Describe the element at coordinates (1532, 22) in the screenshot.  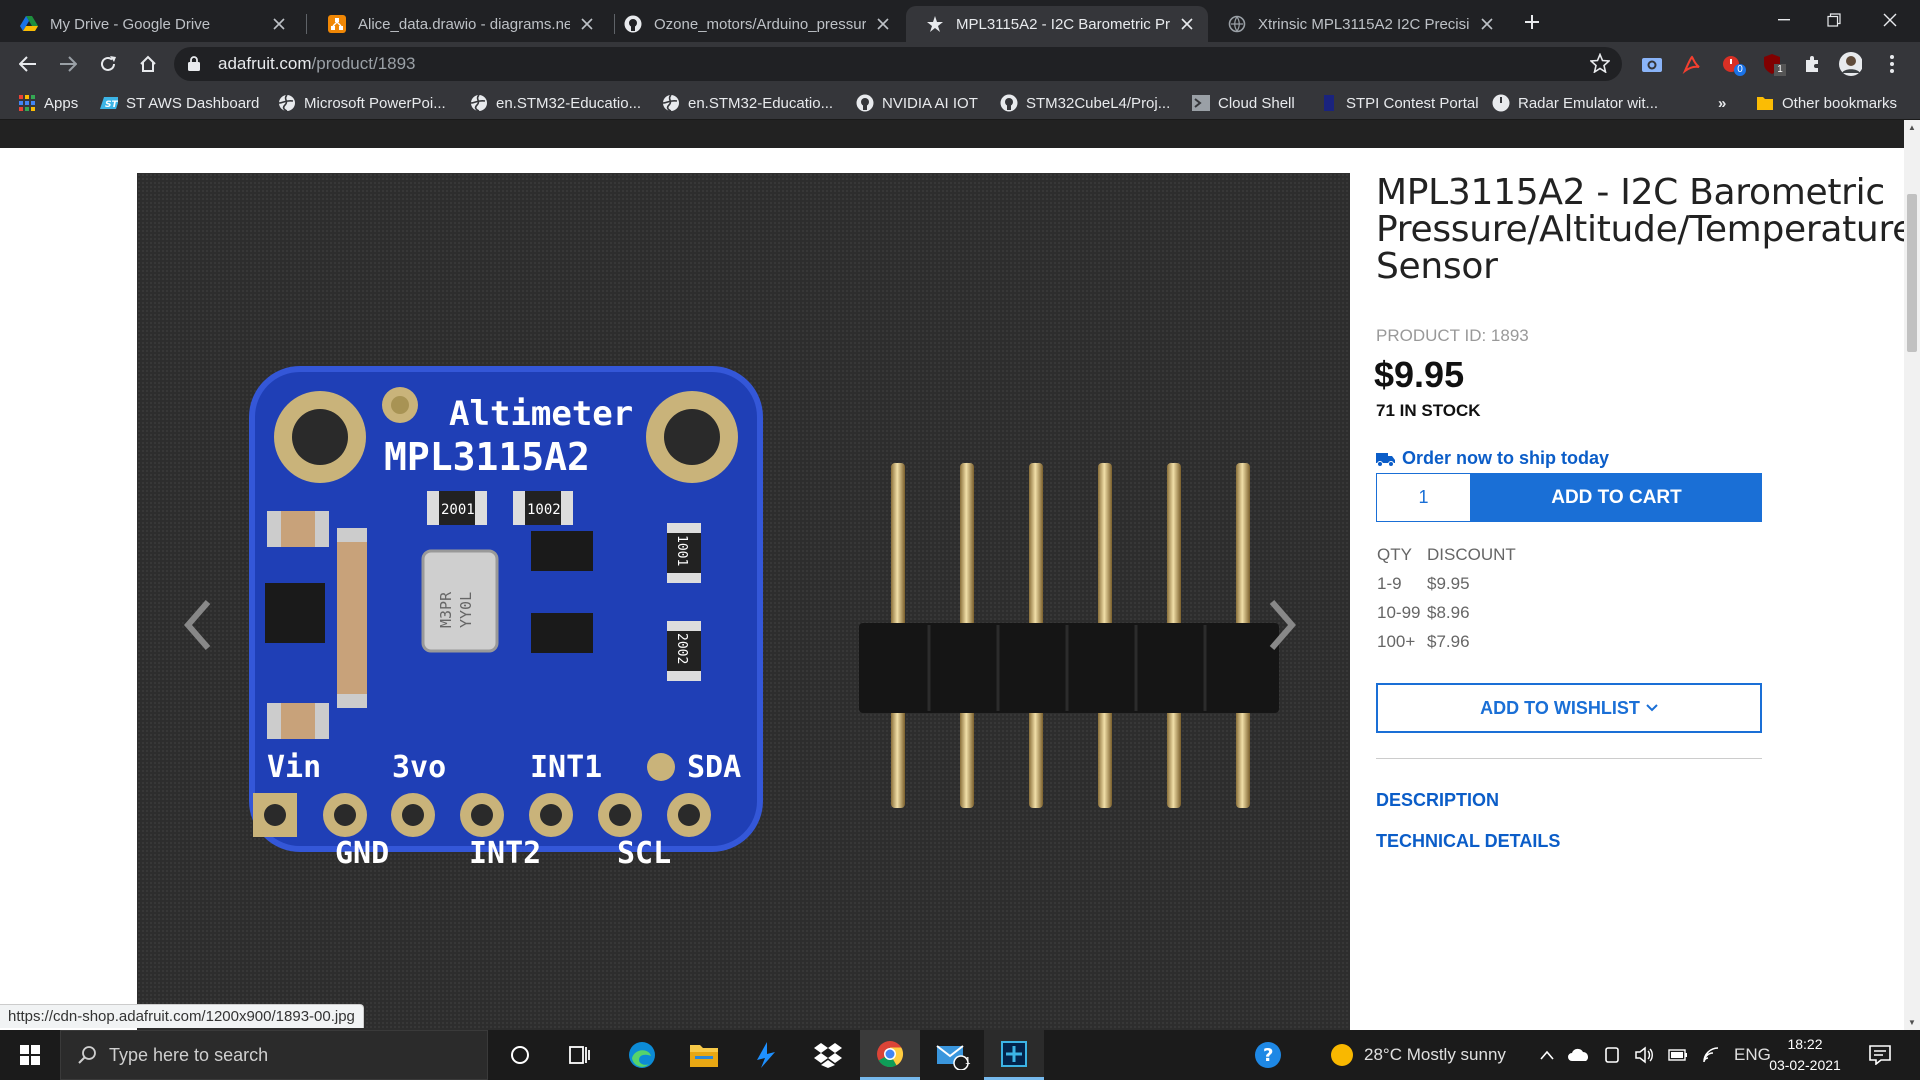
I see `new-tab-button` at that location.